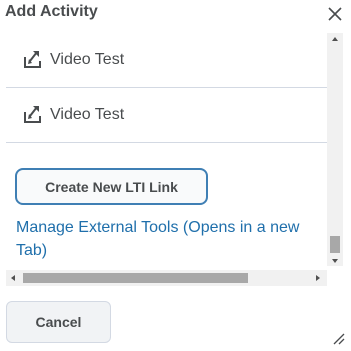  I want to click on scroll-down-icon, so click(335, 261).